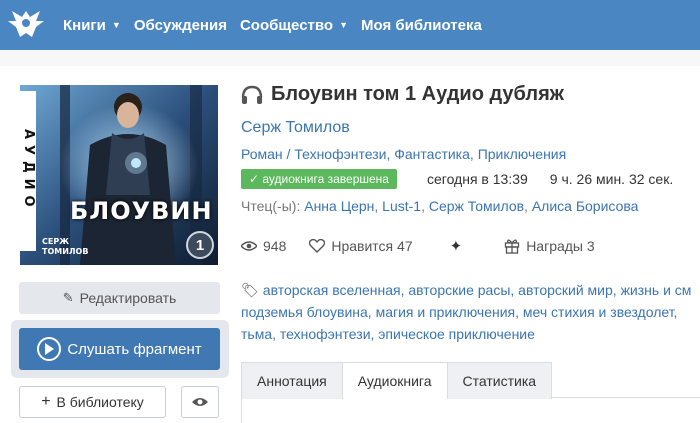 Image resolution: width=700 pixels, height=423 pixels. I want to click on audio-duration: 9 ч. 26 мин. 32 сек., so click(611, 179).